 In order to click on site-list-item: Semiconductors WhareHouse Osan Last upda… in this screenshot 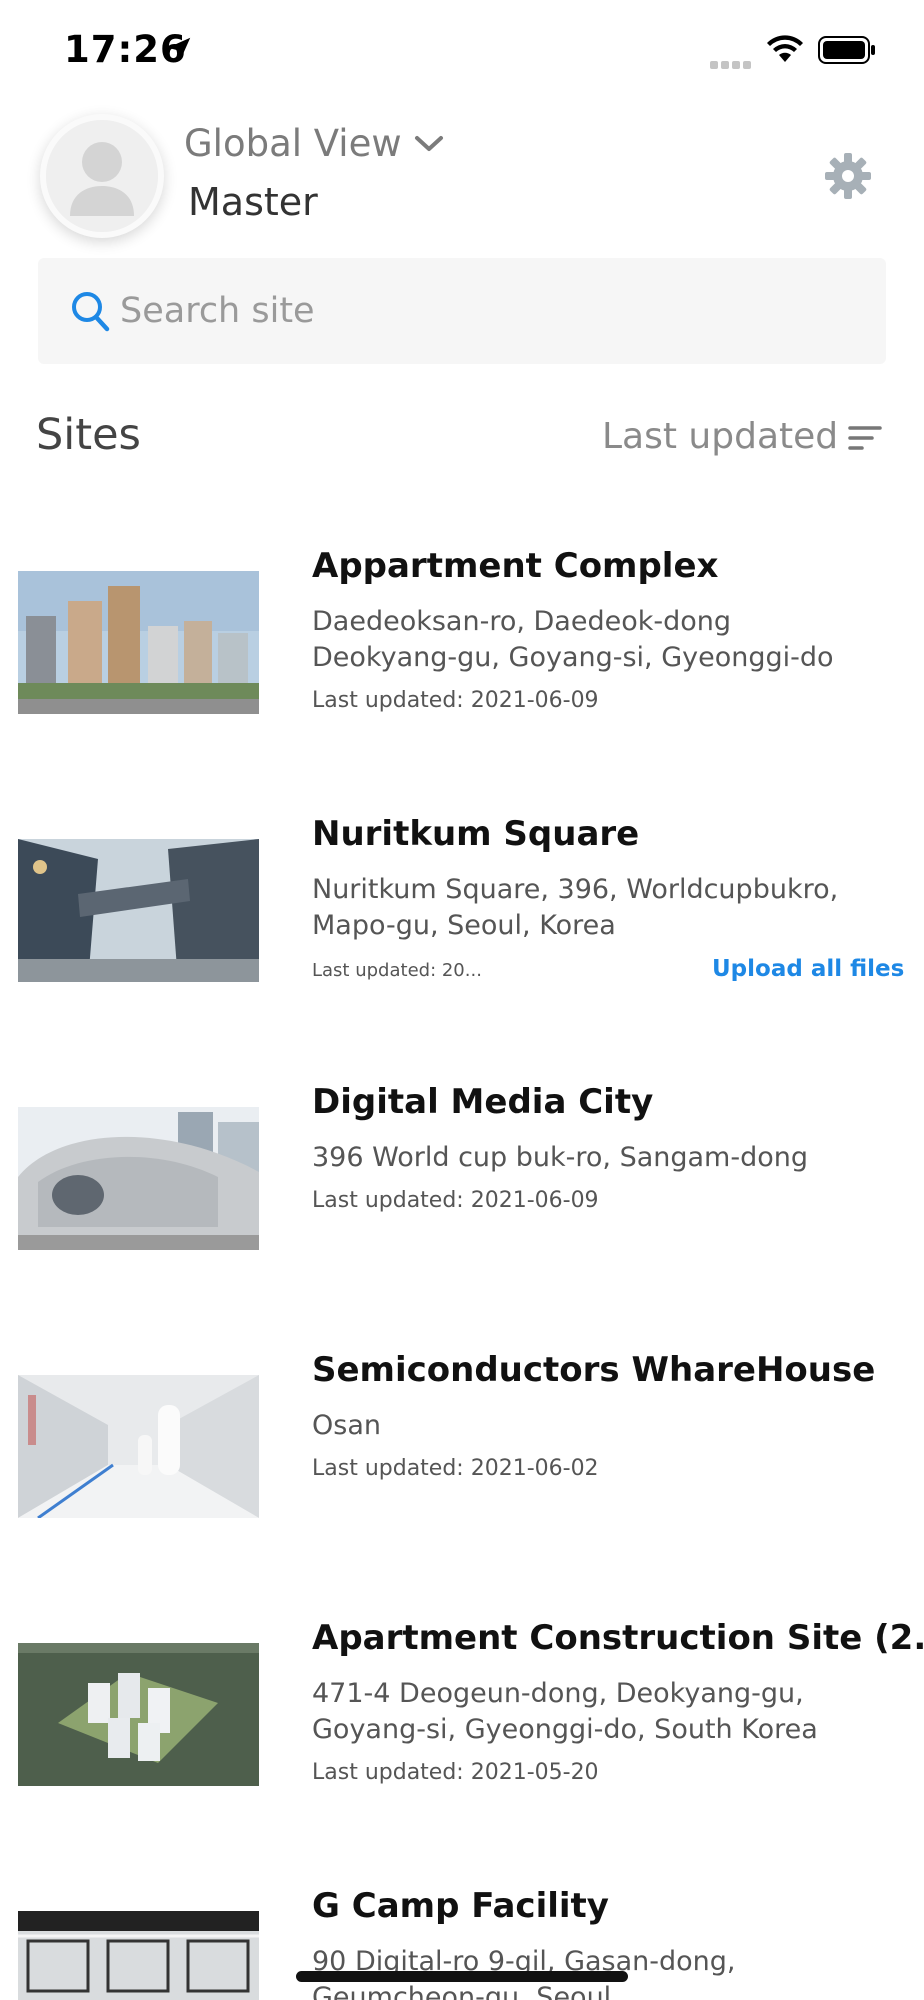, I will do `click(462, 1474)`.